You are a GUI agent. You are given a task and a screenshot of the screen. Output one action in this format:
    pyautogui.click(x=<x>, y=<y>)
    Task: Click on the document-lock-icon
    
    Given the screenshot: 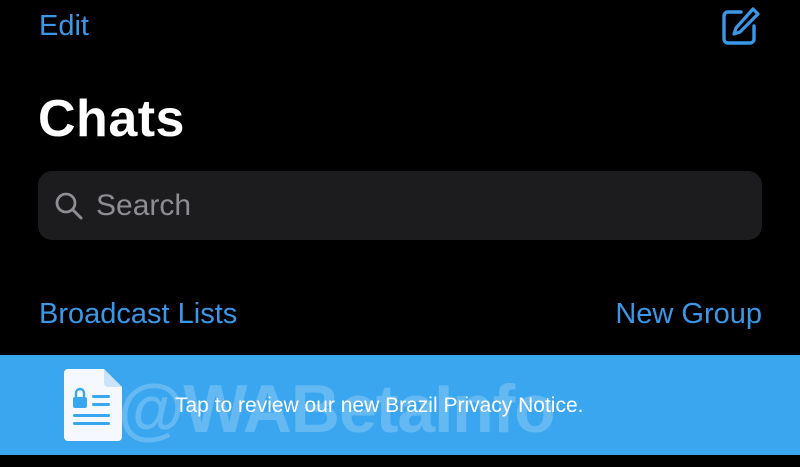 What is the action you would take?
    pyautogui.click(x=93, y=405)
    